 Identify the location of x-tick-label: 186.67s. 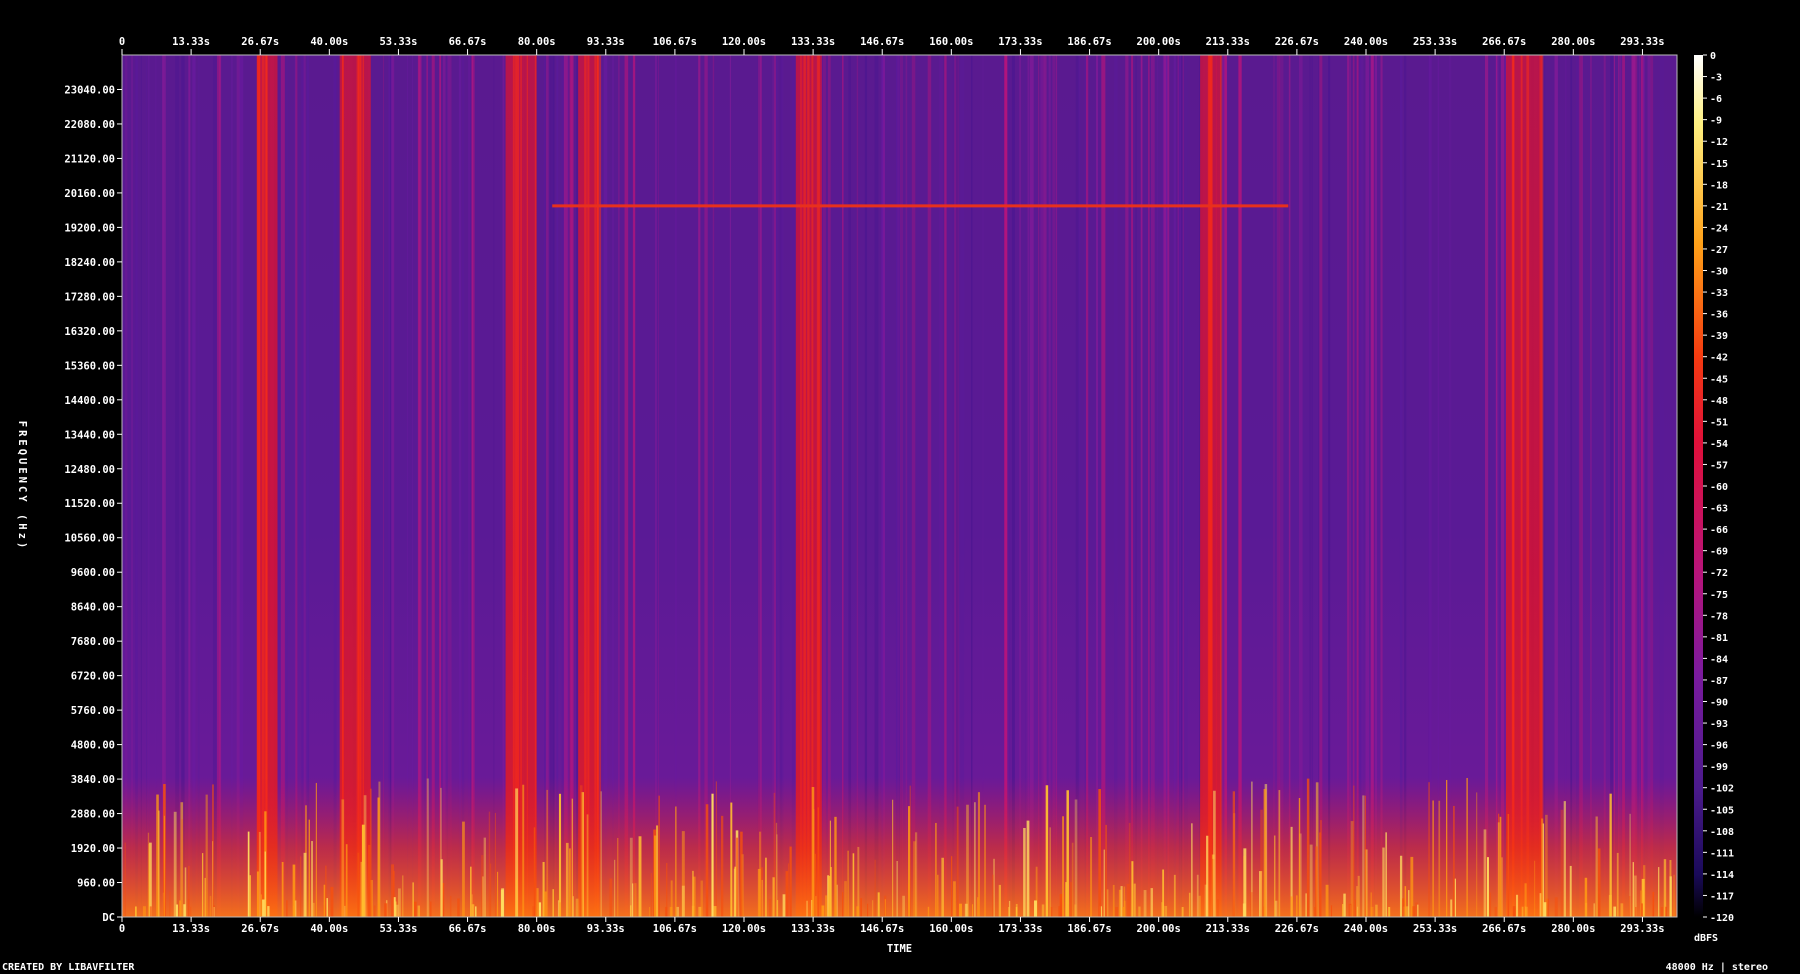
(1089, 42).